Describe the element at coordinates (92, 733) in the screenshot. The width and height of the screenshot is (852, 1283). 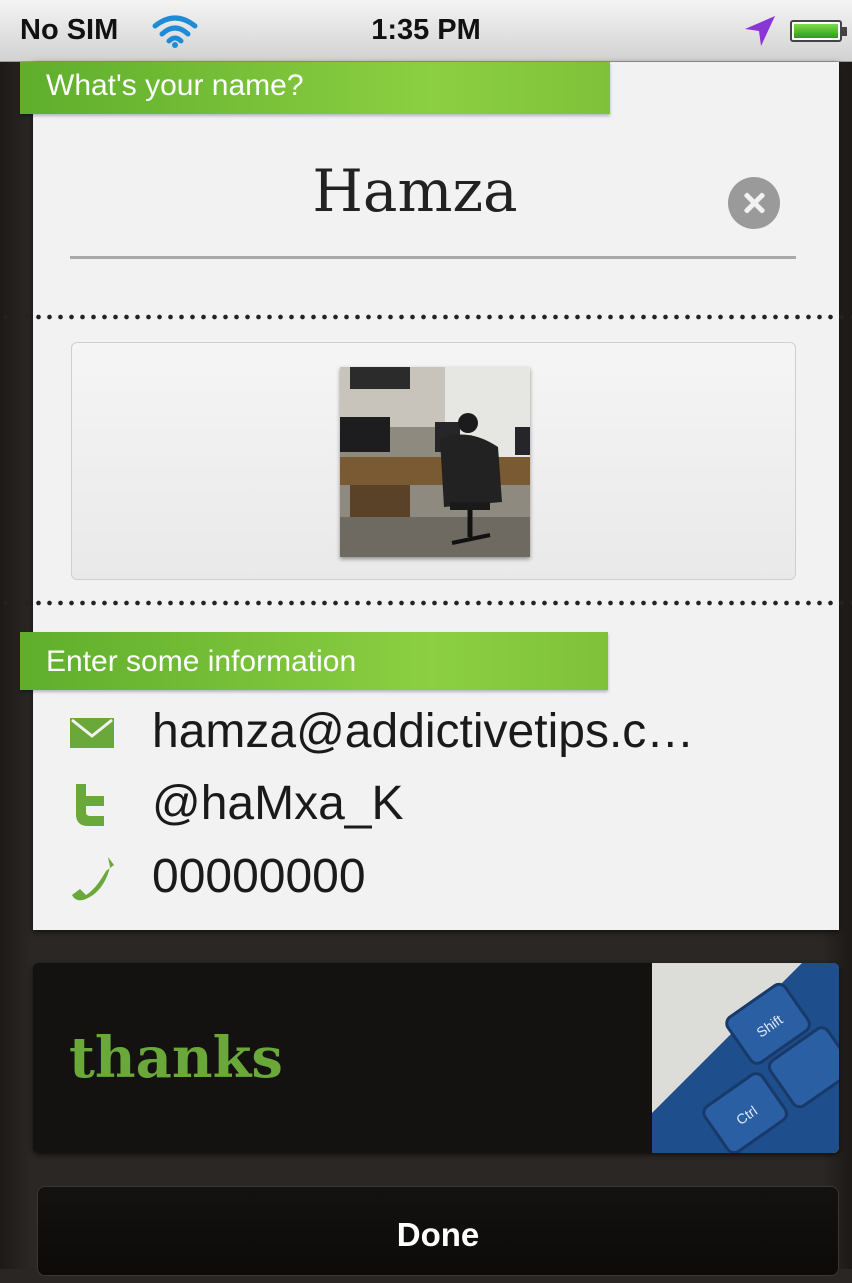
I see `envelope-icon` at that location.